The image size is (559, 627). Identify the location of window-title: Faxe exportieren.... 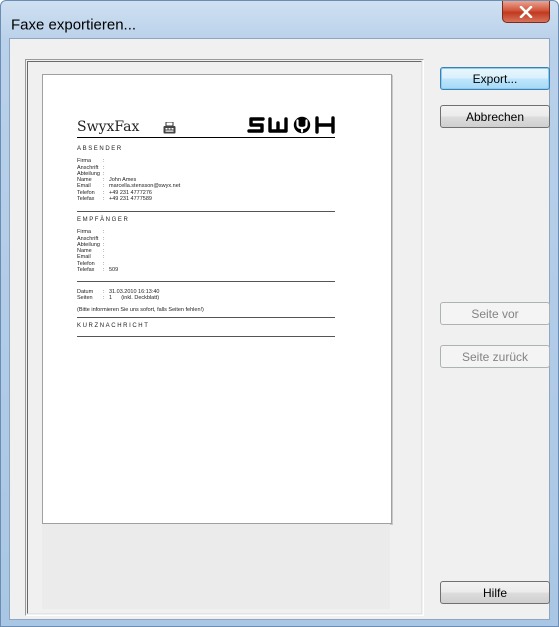
(74, 25).